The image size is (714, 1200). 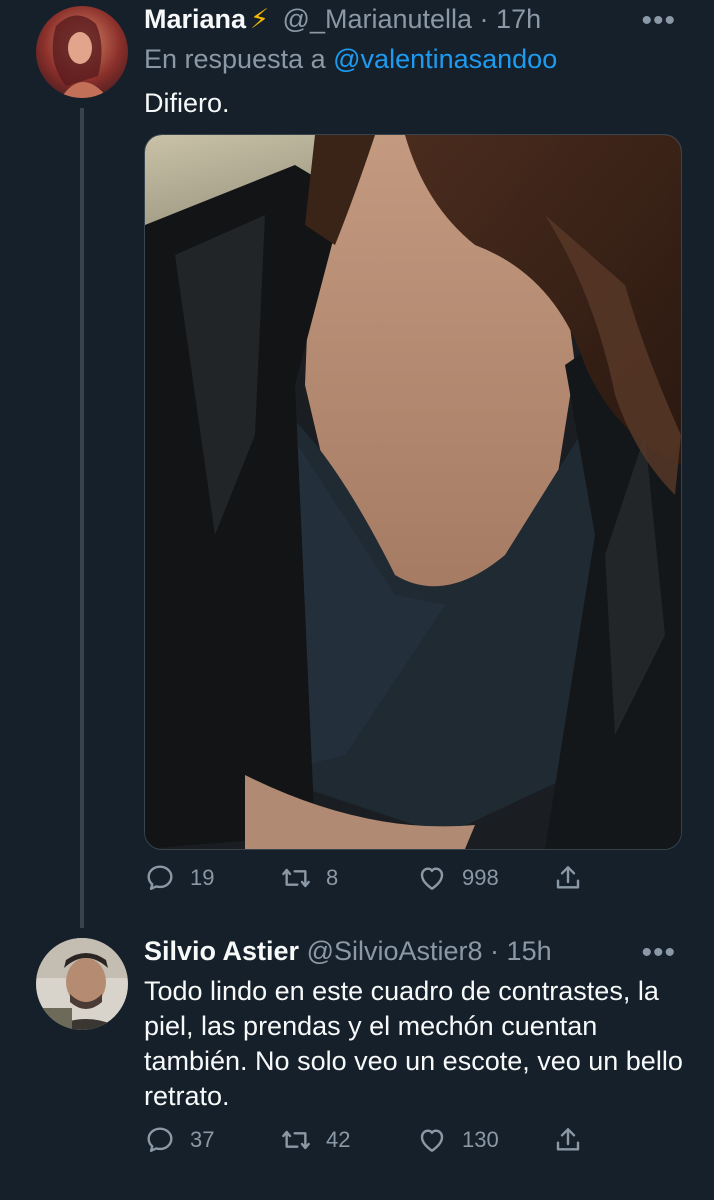 I want to click on retweet-button: 8, so click(x=309, y=878).